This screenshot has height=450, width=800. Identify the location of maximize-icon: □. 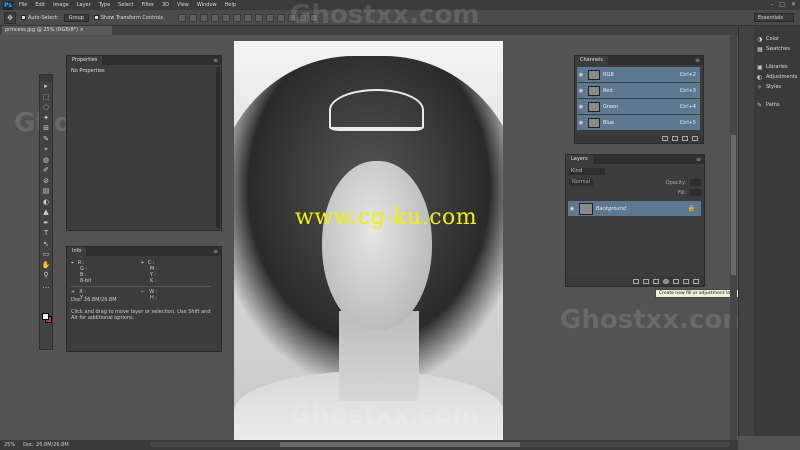
(782, 4).